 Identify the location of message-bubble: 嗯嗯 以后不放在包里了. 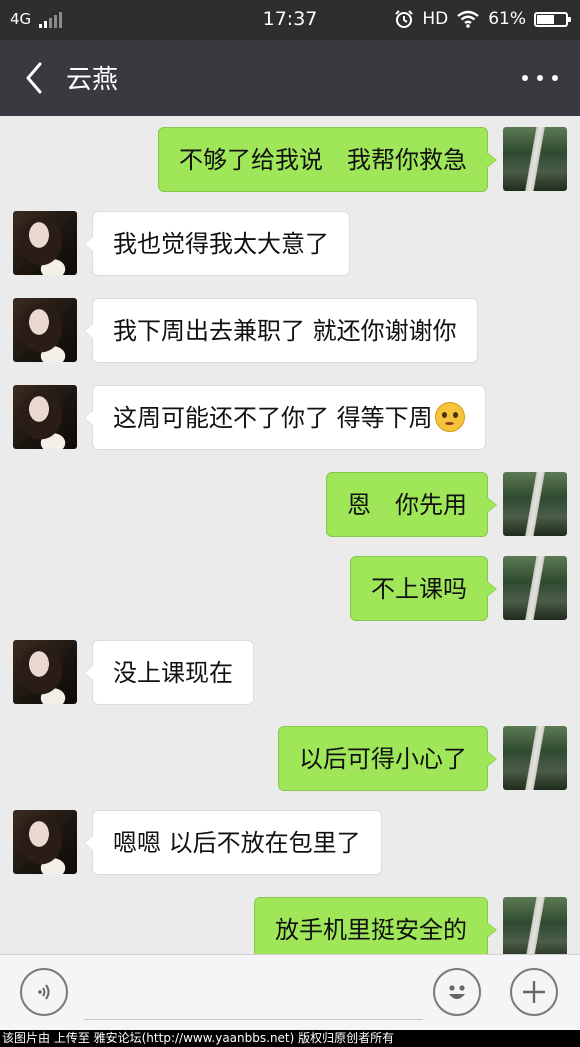
(233, 842).